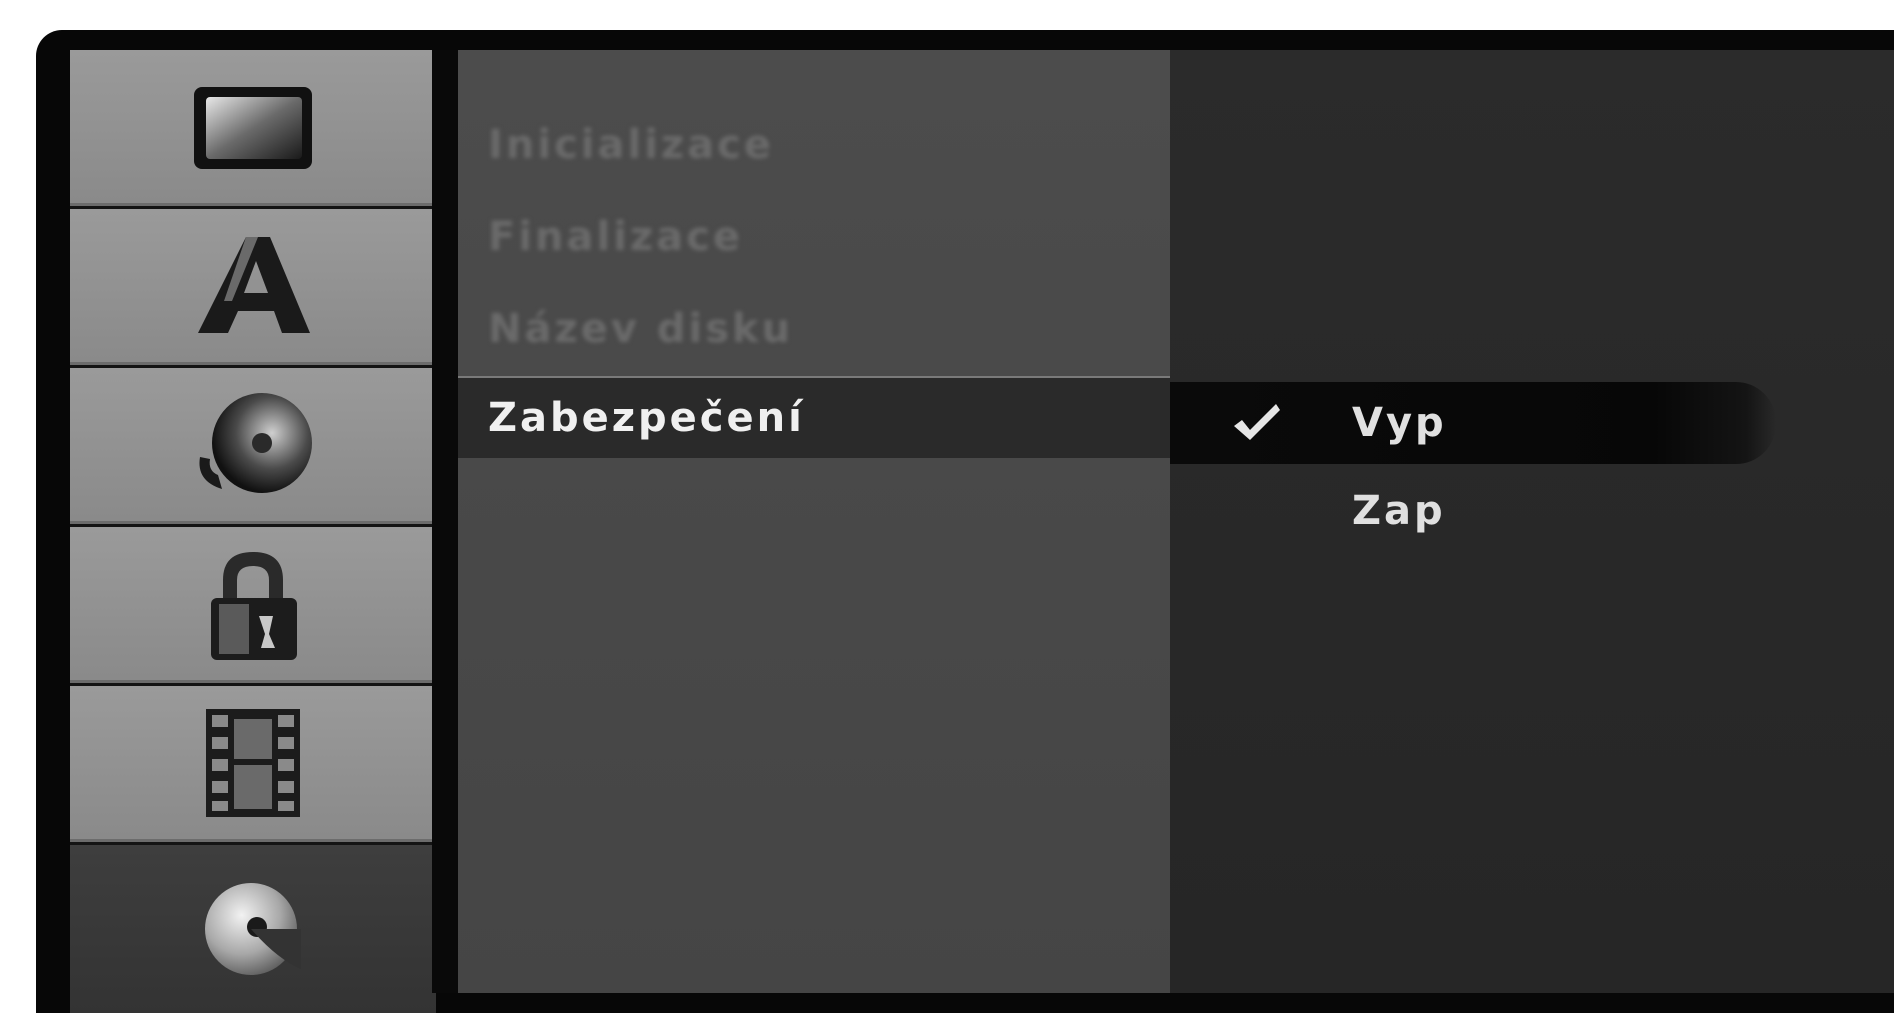 This screenshot has height=1013, width=1894. What do you see at coordinates (1399, 423) in the screenshot?
I see `option-off-label: Vyp` at bounding box center [1399, 423].